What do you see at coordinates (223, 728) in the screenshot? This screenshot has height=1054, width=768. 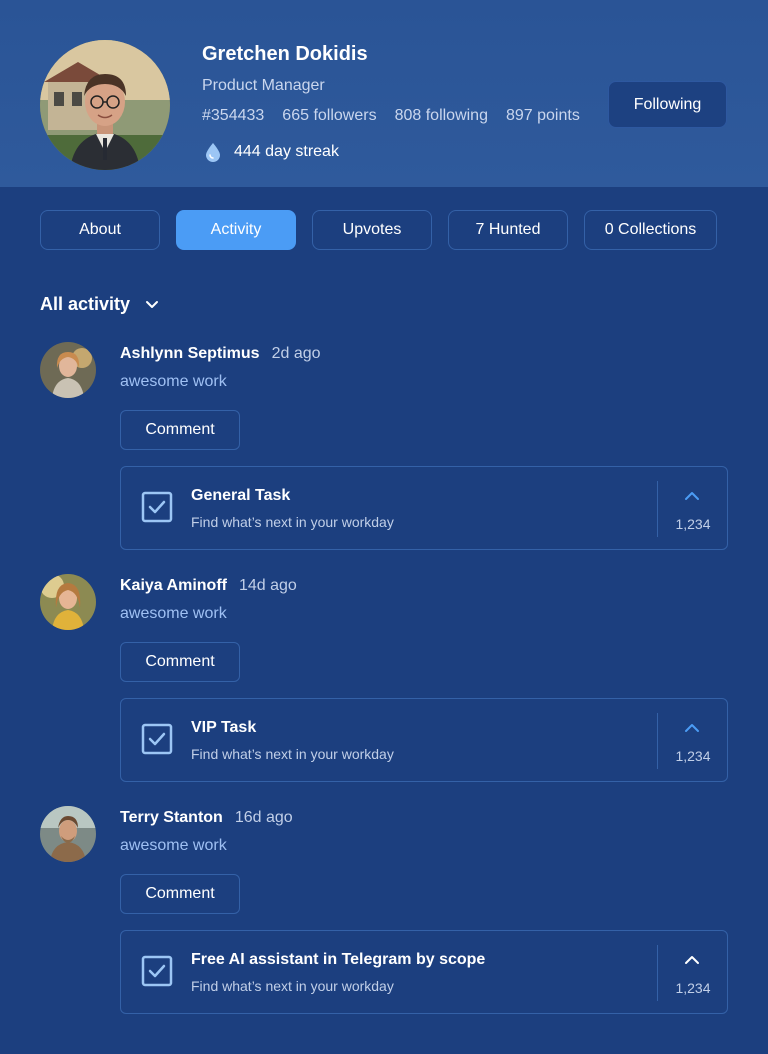 I see `product-title: VIP Task` at bounding box center [223, 728].